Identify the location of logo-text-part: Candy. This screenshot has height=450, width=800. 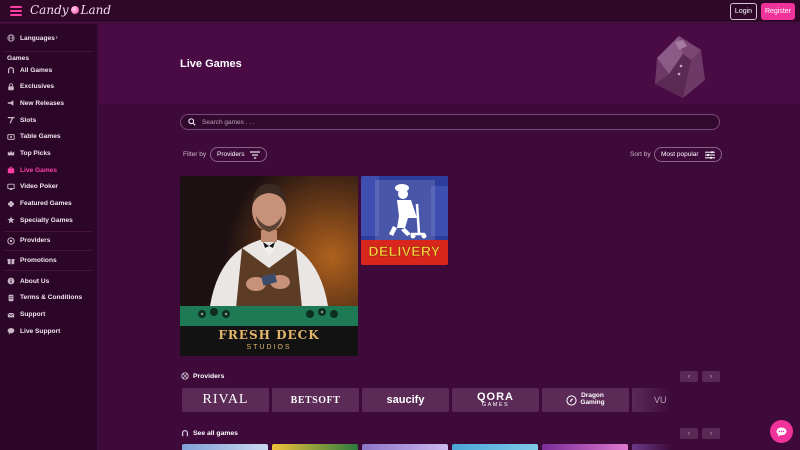
(49, 10).